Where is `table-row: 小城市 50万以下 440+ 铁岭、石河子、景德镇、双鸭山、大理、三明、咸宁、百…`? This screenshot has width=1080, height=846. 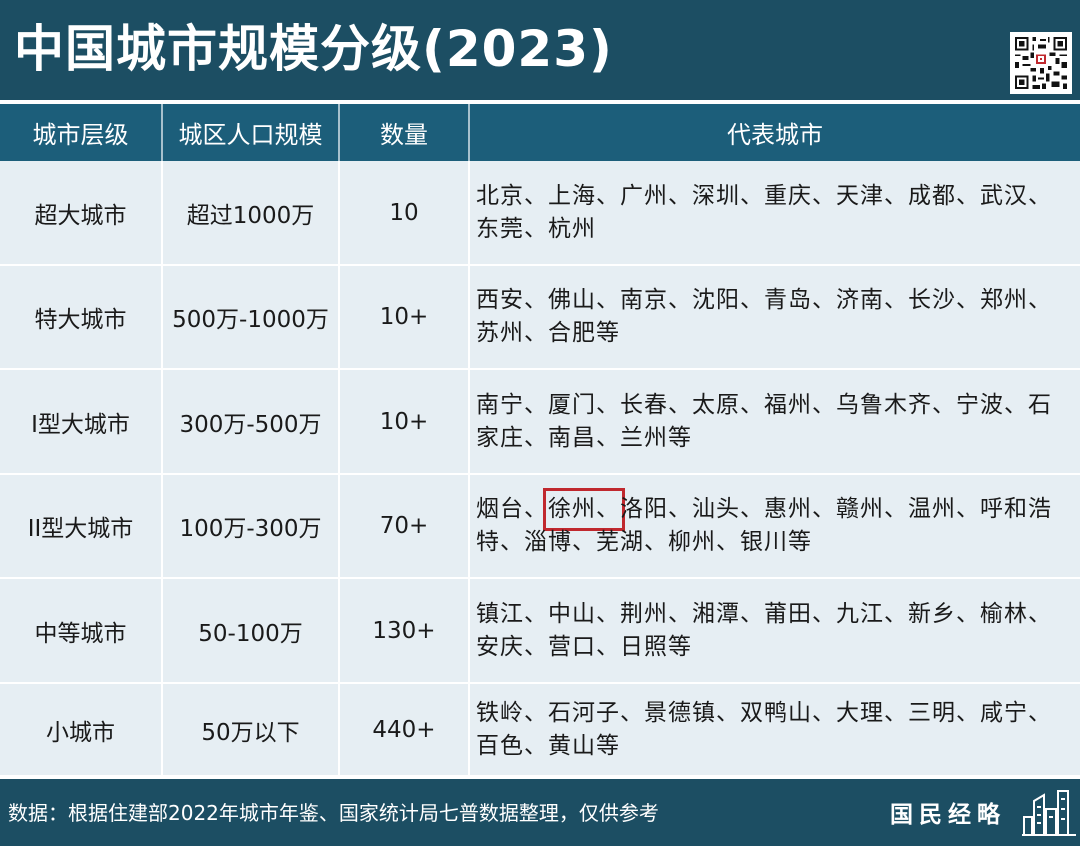 table-row: 小城市 50万以下 440+ 铁岭、石河子、景德镇、双鸭山、大理、三明、咸宁、百… is located at coordinates (540, 730).